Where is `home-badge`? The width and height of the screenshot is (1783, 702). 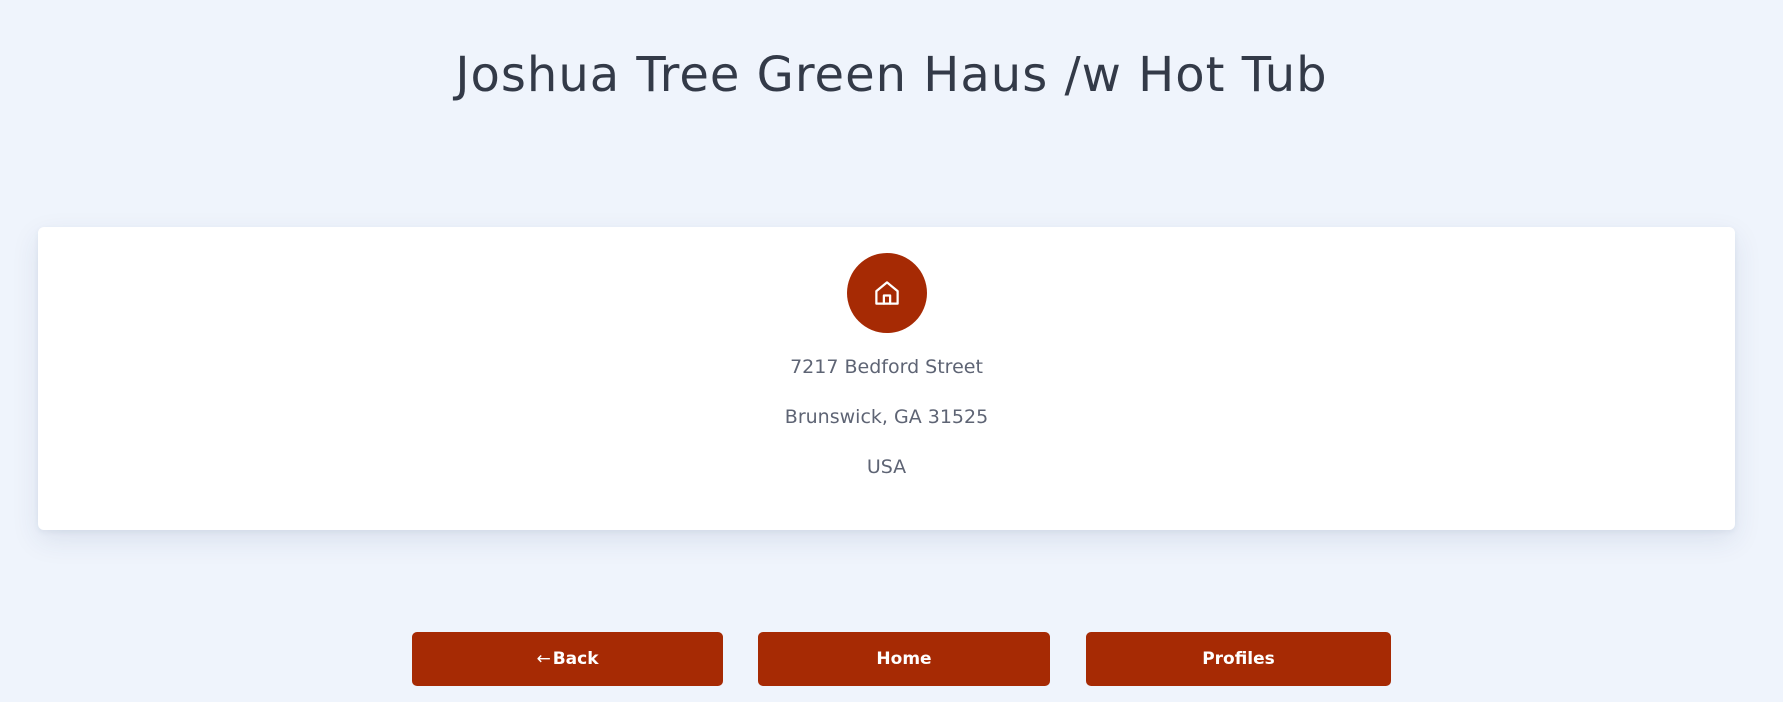 home-badge is located at coordinates (887, 293).